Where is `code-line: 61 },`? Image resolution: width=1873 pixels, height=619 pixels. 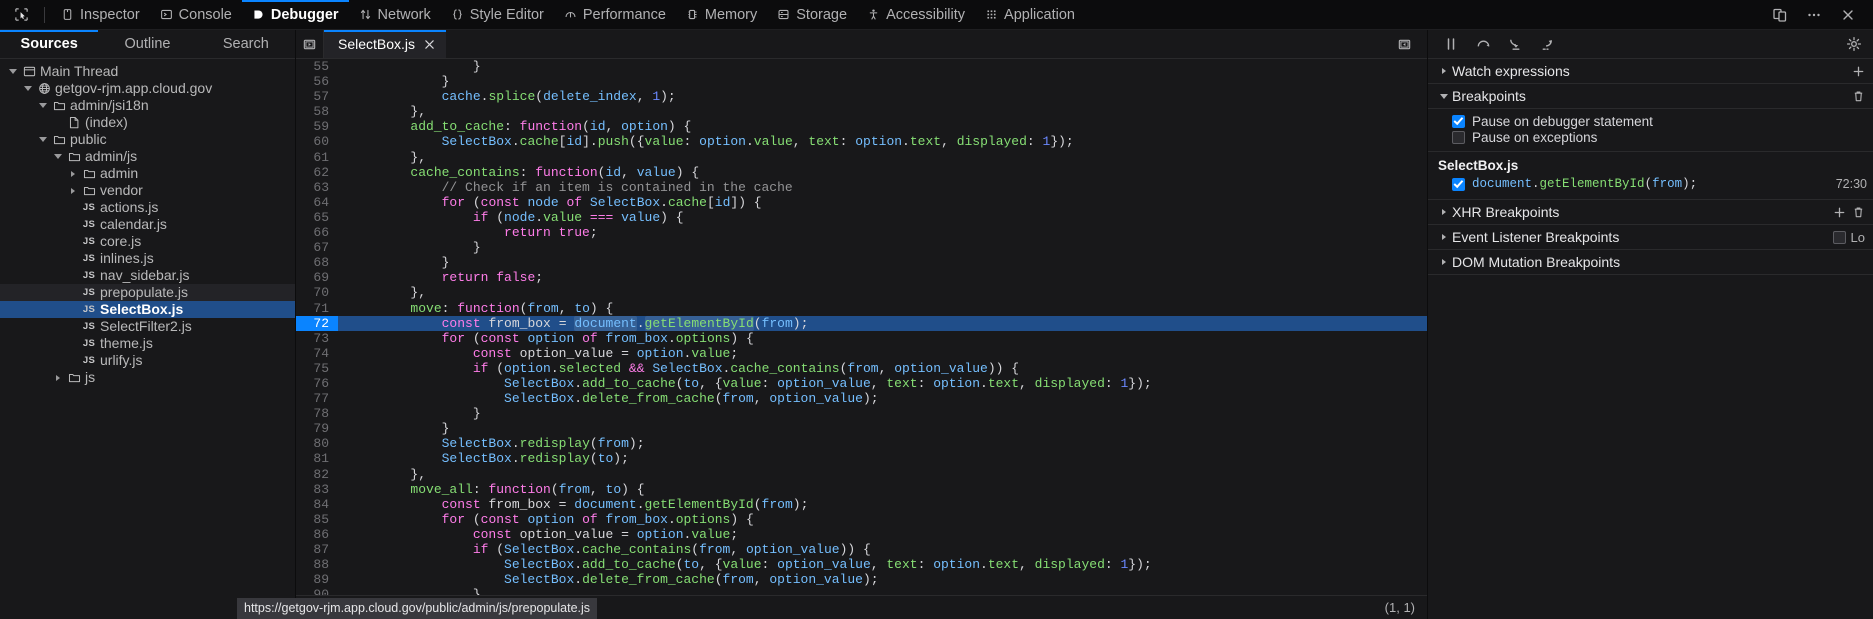 code-line: 61 }, is located at coordinates (861, 157).